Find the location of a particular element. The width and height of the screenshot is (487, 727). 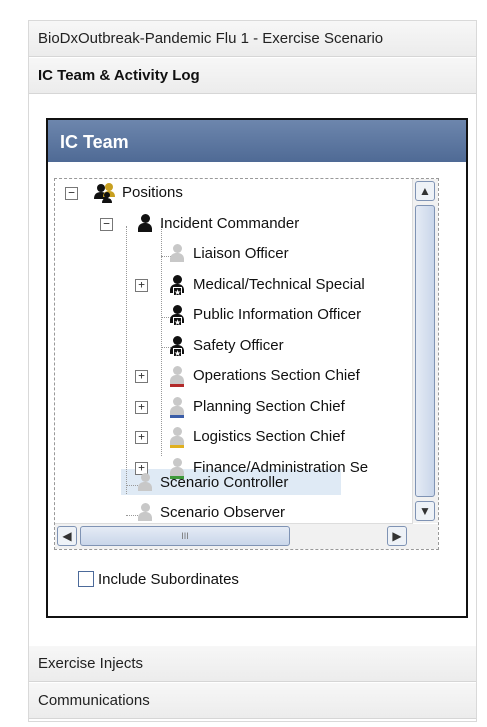

tree-node-label: Public Information Officer is located at coordinates (277, 314).